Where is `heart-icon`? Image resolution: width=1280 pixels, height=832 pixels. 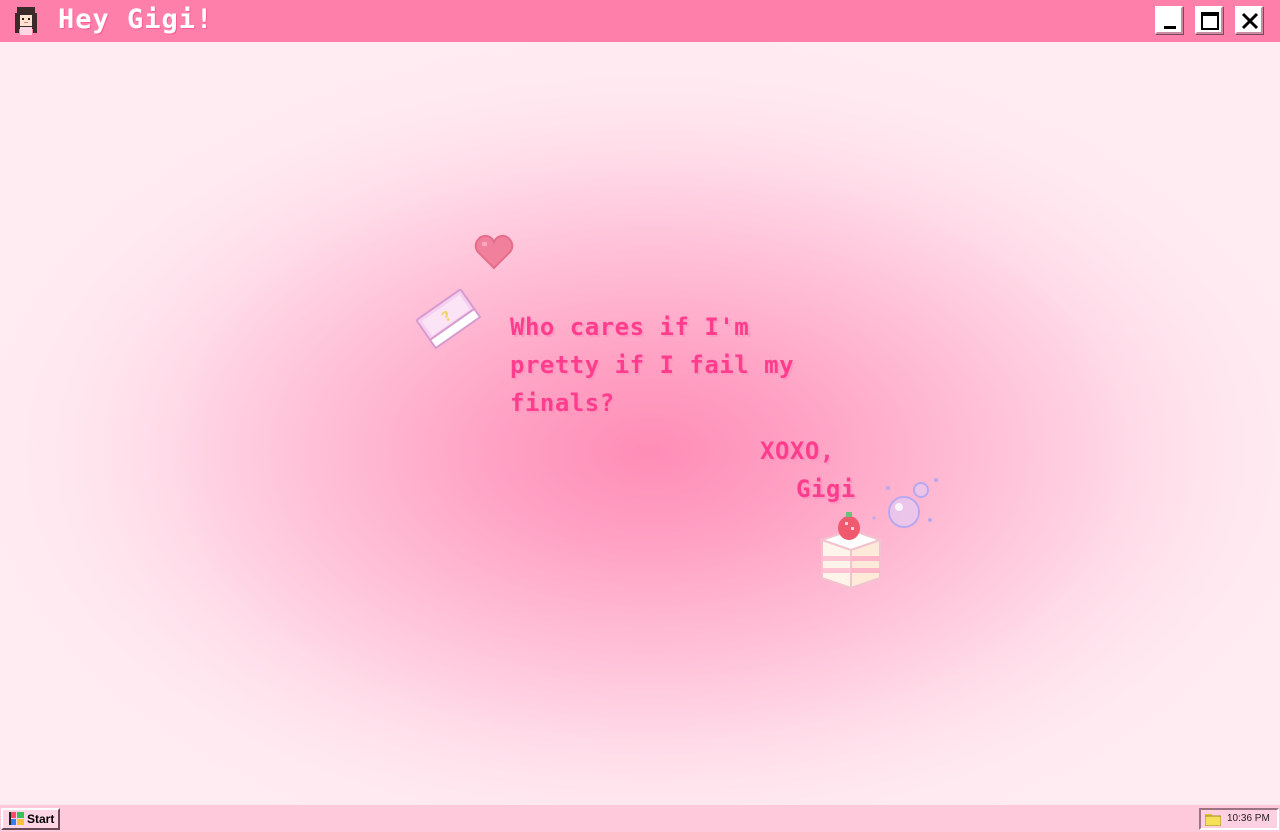
heart-icon is located at coordinates (494, 252).